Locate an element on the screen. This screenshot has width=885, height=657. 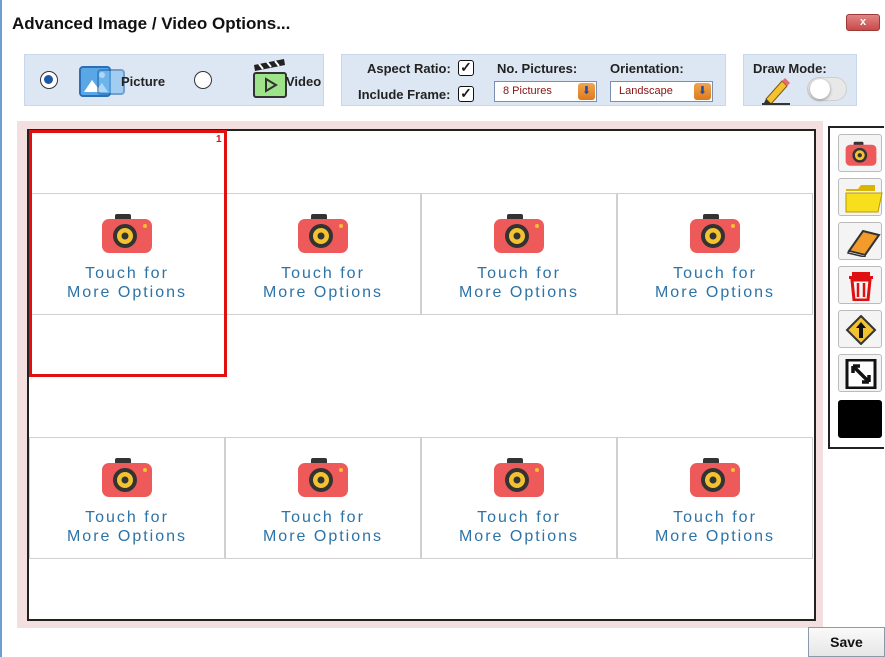
merge-sign-icon is located at coordinates (861, 330).